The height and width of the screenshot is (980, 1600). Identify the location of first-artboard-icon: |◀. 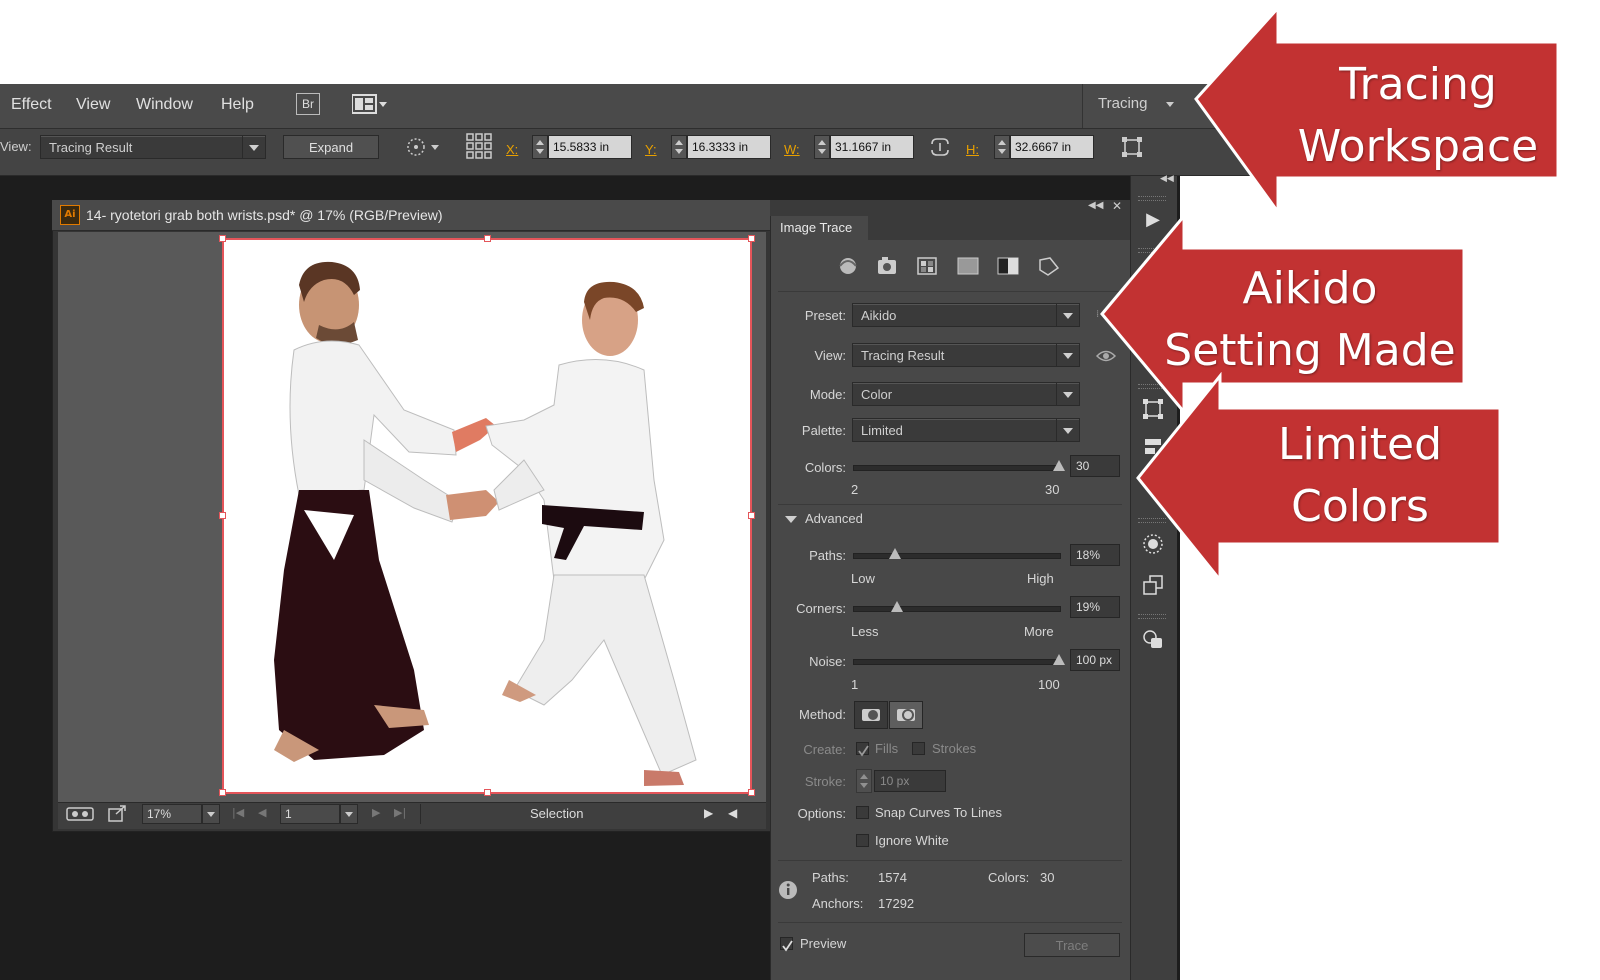
(238, 812).